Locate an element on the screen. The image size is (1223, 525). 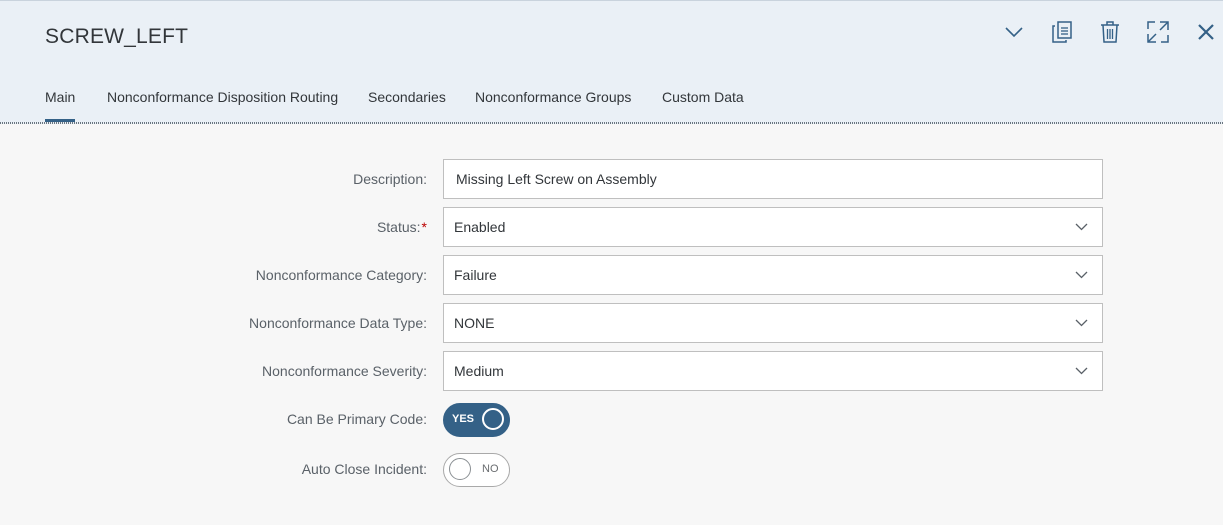
data-type-value: NONE is located at coordinates (474, 323).